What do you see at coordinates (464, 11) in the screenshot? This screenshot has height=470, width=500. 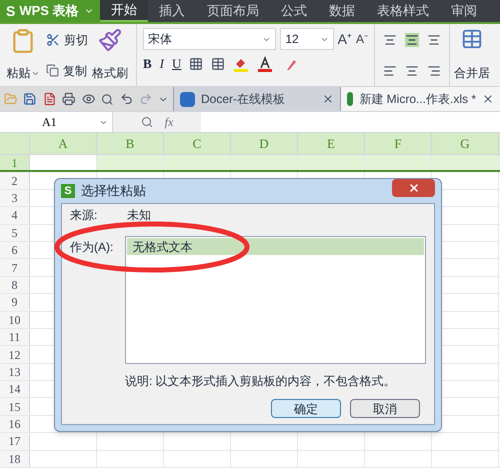 I see `ribbon-tab: 审阅` at bounding box center [464, 11].